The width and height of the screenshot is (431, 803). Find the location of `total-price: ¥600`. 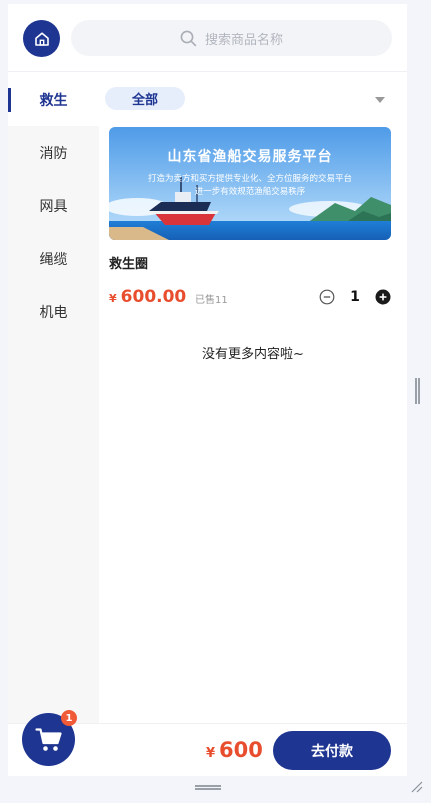

total-price: ¥600 is located at coordinates (234, 750).